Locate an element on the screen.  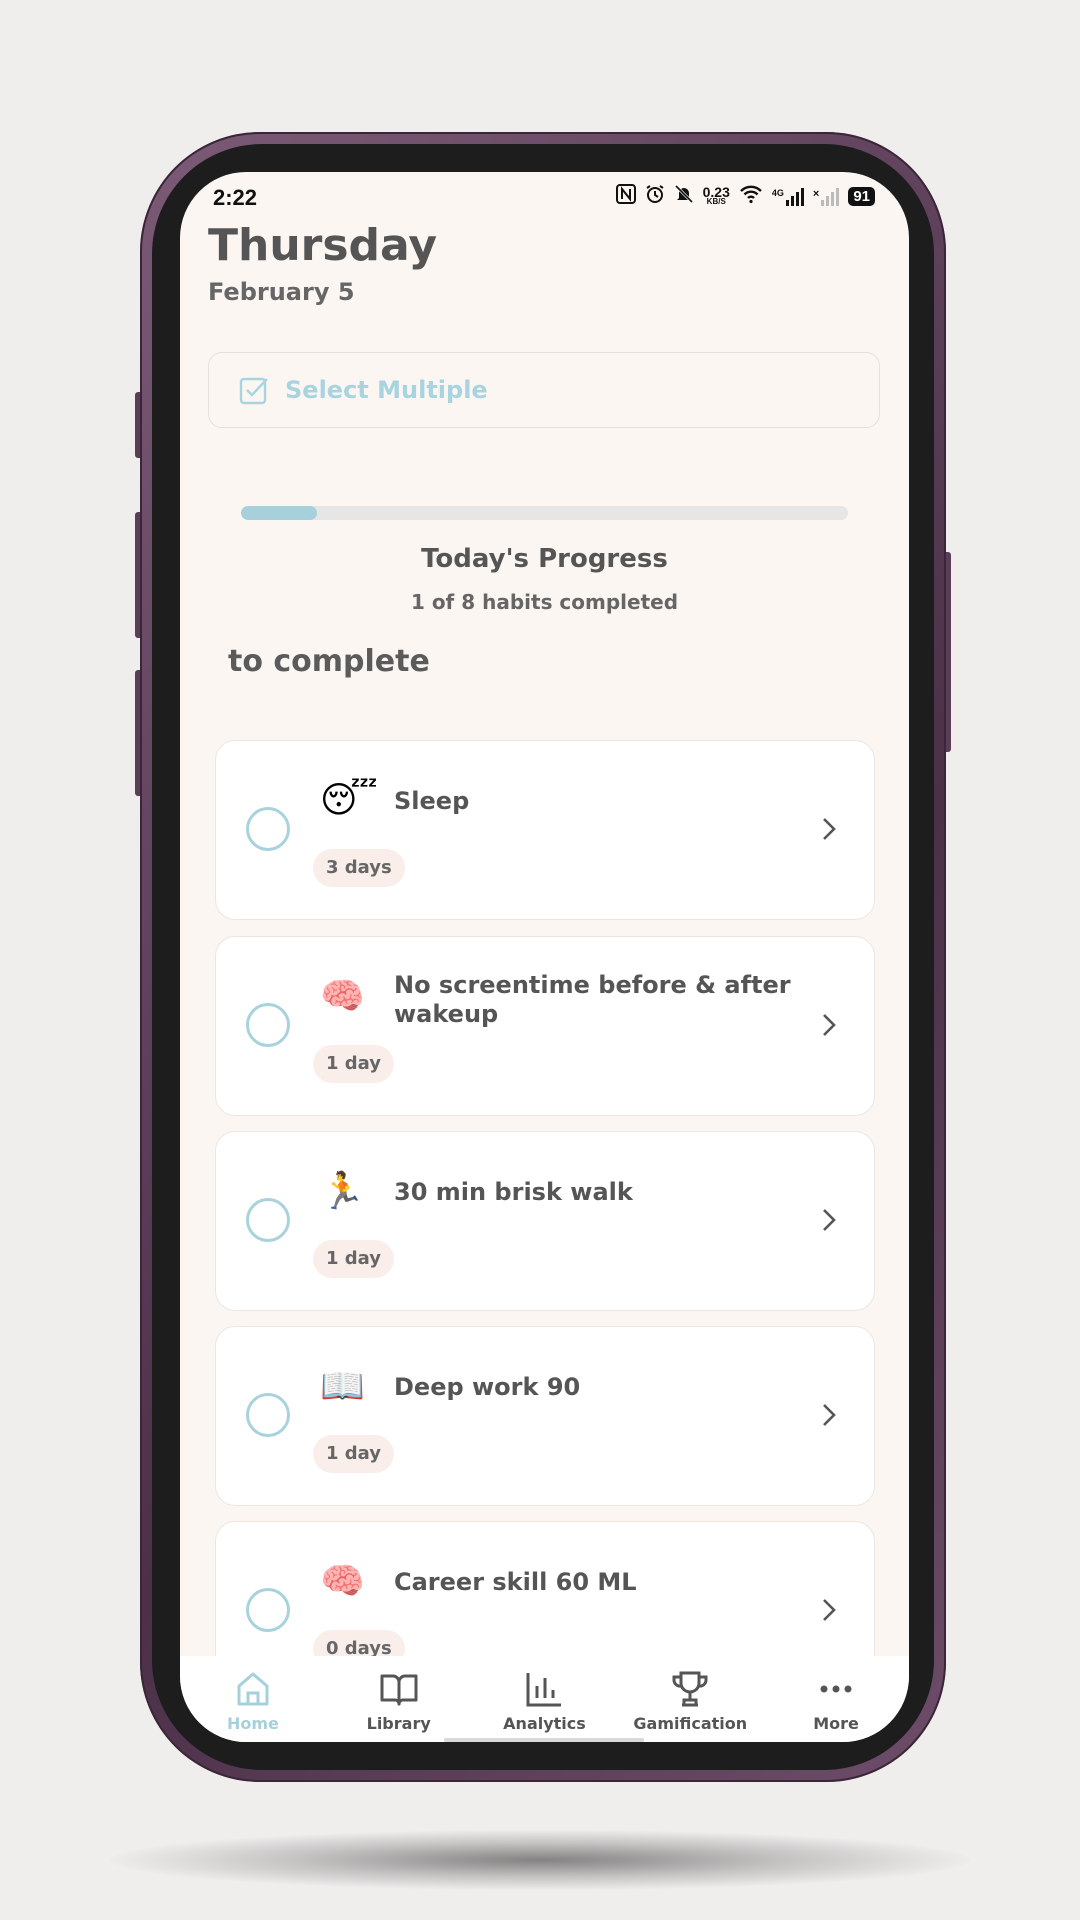
nav-analytics: Analytics is located at coordinates (545, 1699).